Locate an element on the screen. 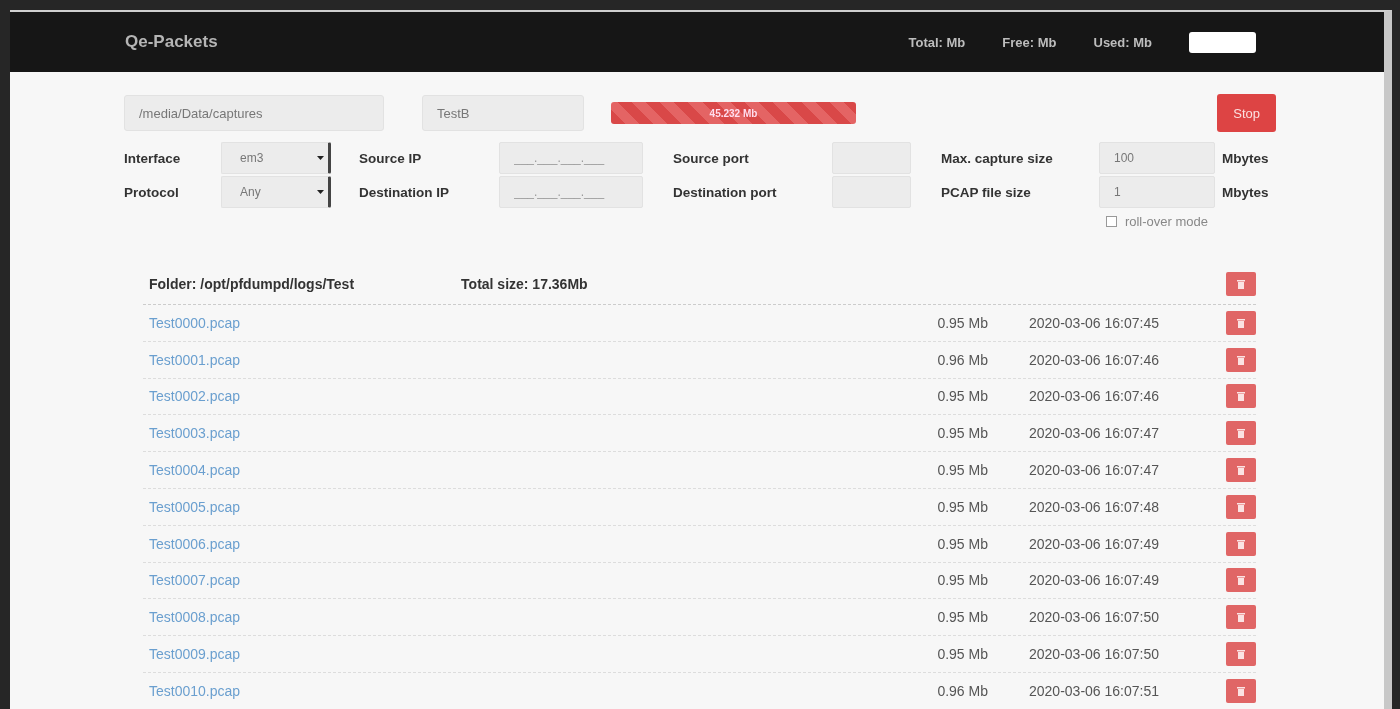  file-link: Test0006.pcap is located at coordinates (508, 543).